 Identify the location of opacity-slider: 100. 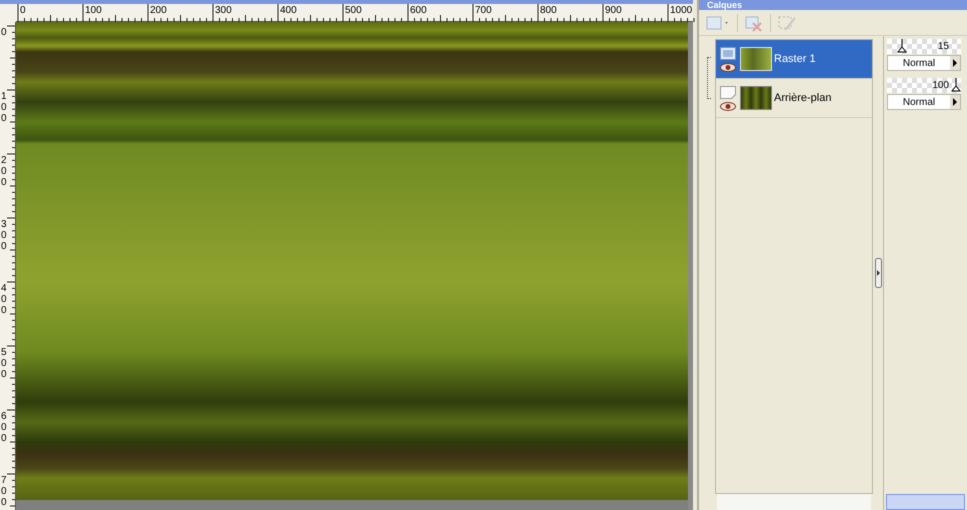
(924, 85).